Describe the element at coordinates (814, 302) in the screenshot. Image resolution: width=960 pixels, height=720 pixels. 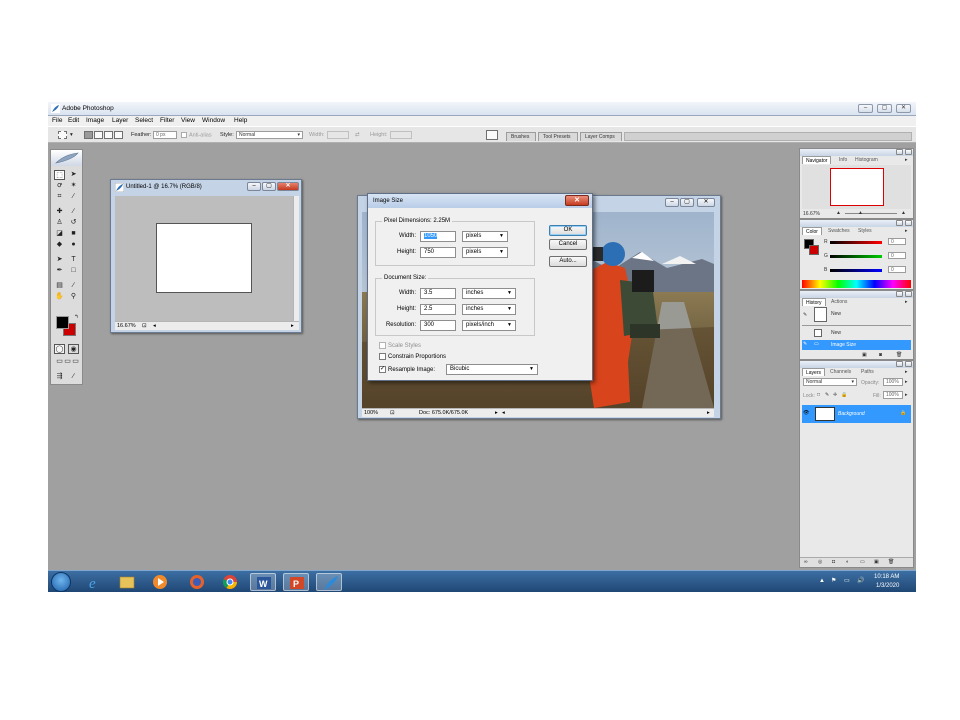
I see `tab-history: History` at that location.